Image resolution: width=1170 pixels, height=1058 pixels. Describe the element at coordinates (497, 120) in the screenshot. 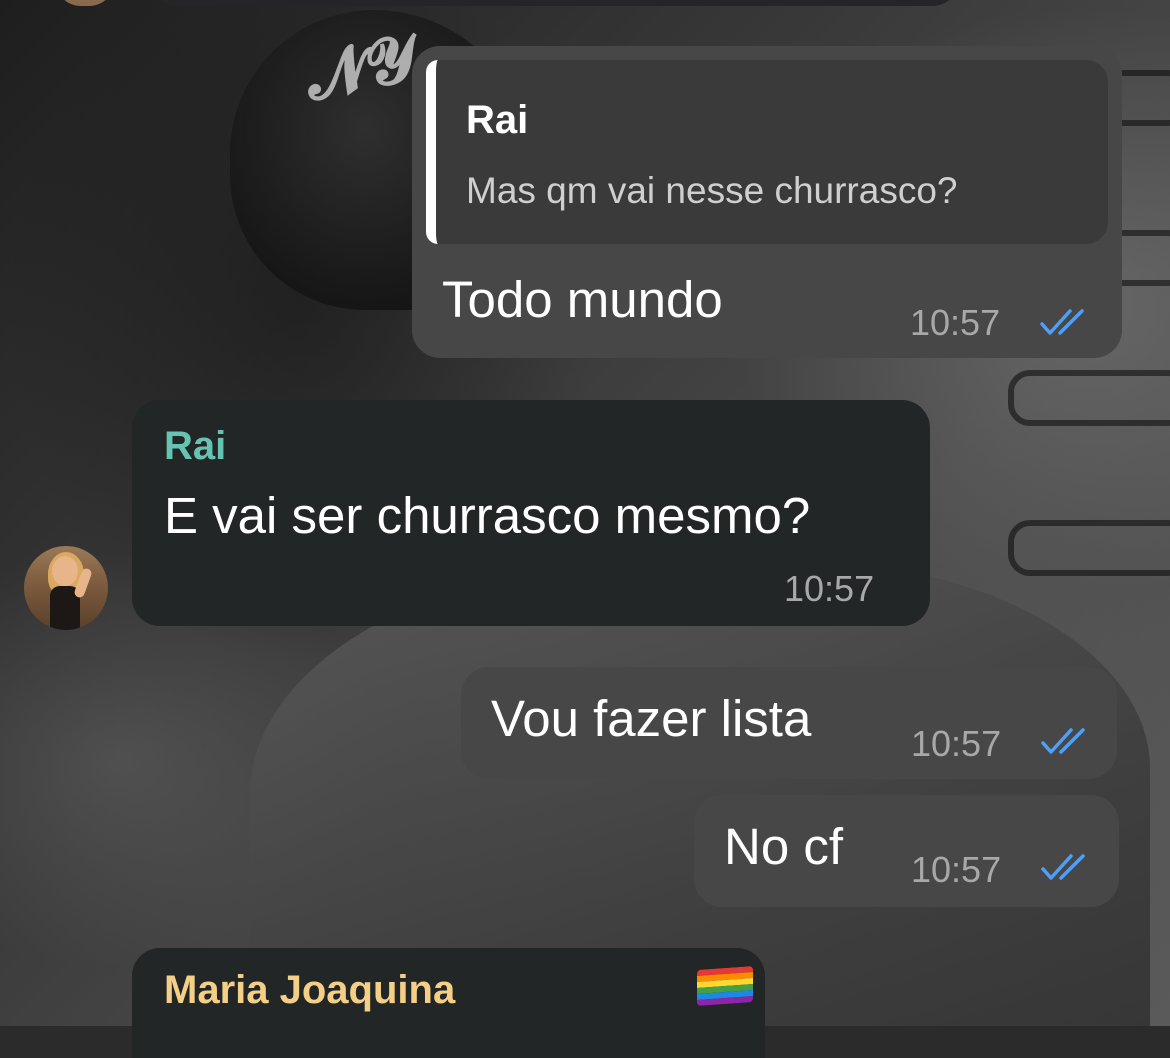

I see `quoted-sender-name: Rai` at that location.